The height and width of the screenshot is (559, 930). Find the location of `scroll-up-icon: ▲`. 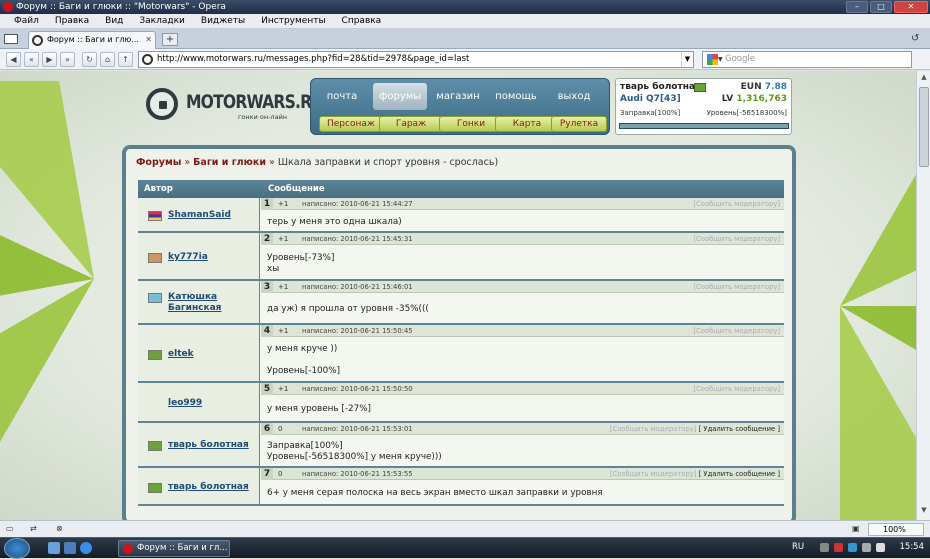

scroll-up-icon: ▲ is located at coordinates (924, 79).